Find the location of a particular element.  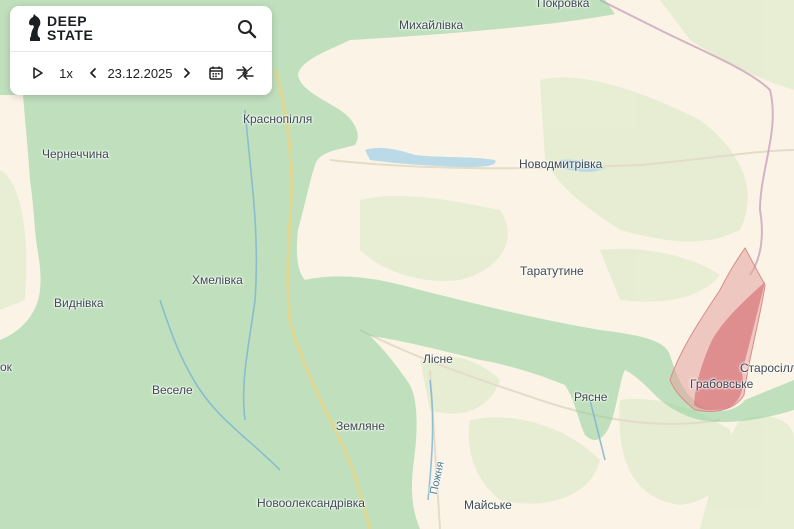

calendar-button is located at coordinates (216, 73).